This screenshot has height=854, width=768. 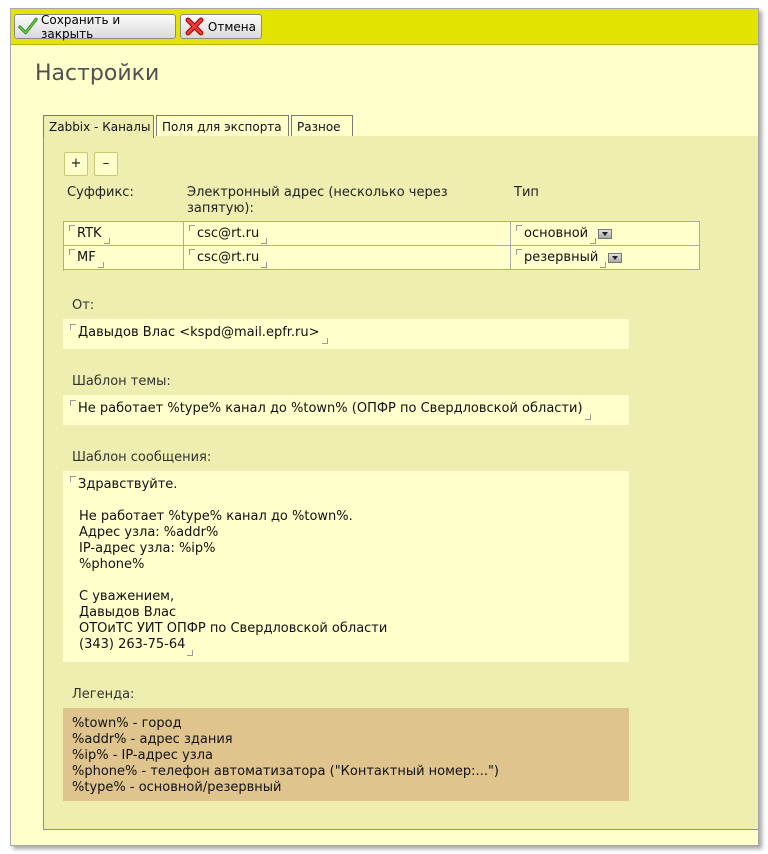 I want to click on suffix-value: RTK, so click(x=89, y=233).